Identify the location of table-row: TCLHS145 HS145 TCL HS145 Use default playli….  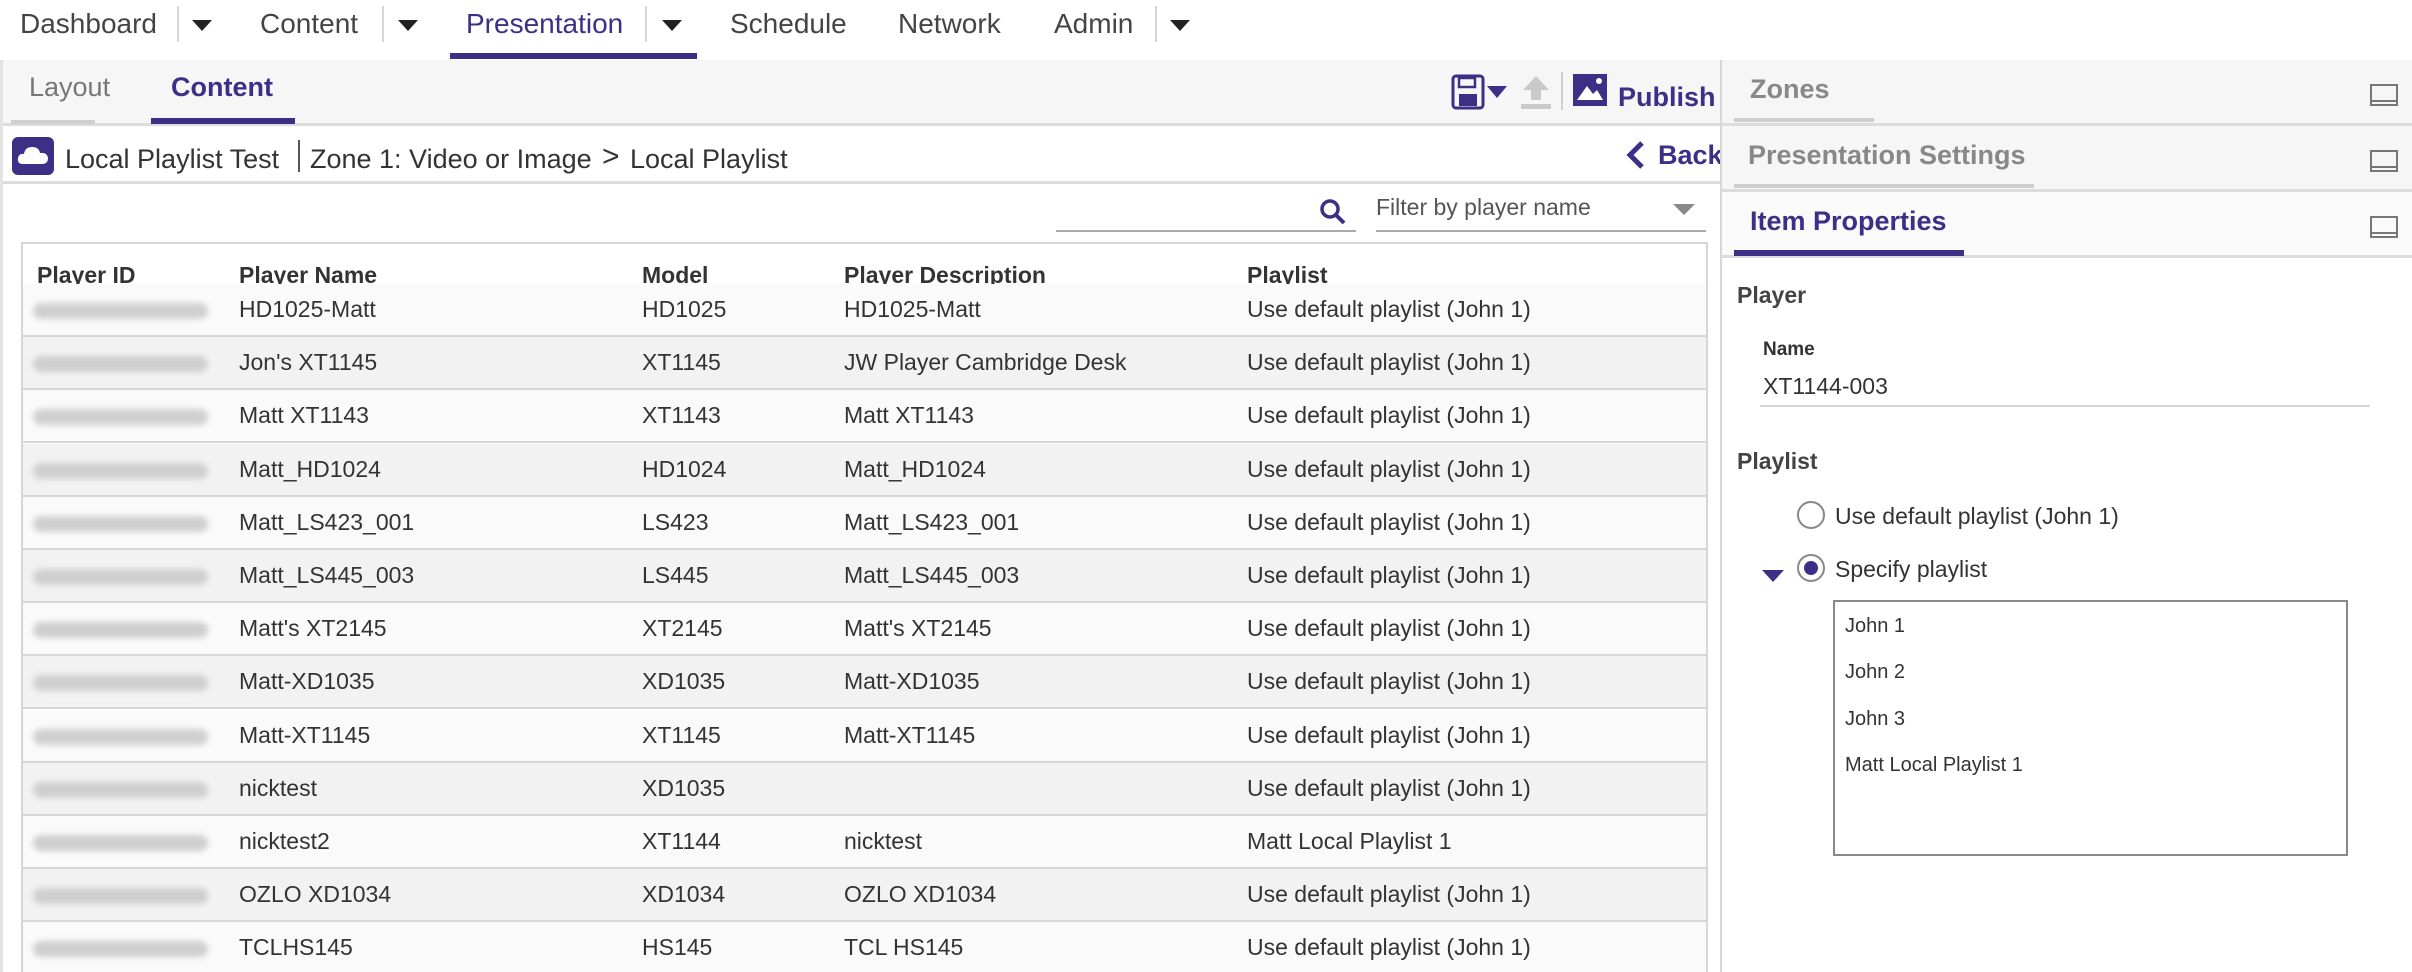
(864, 947).